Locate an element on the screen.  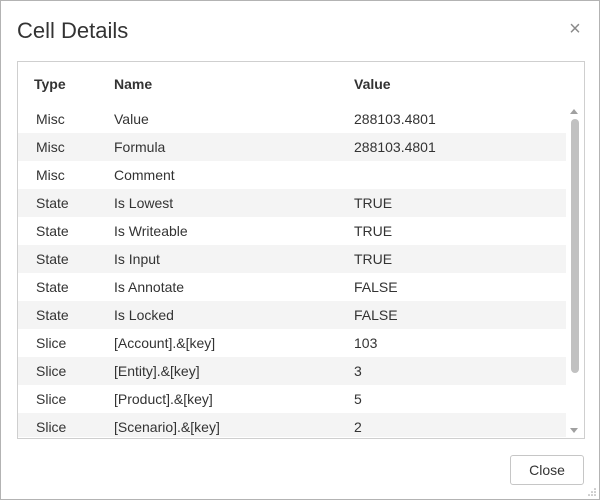
cell-name: Is Locked is located at coordinates (144, 315).